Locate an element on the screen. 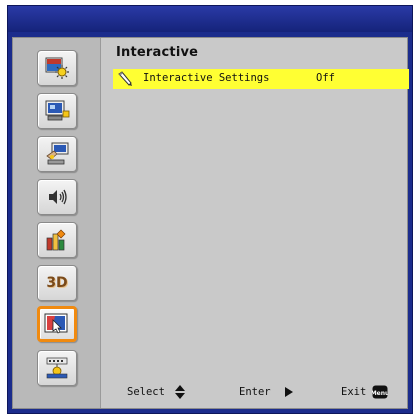  sidebar-item-options is located at coordinates (57, 240).